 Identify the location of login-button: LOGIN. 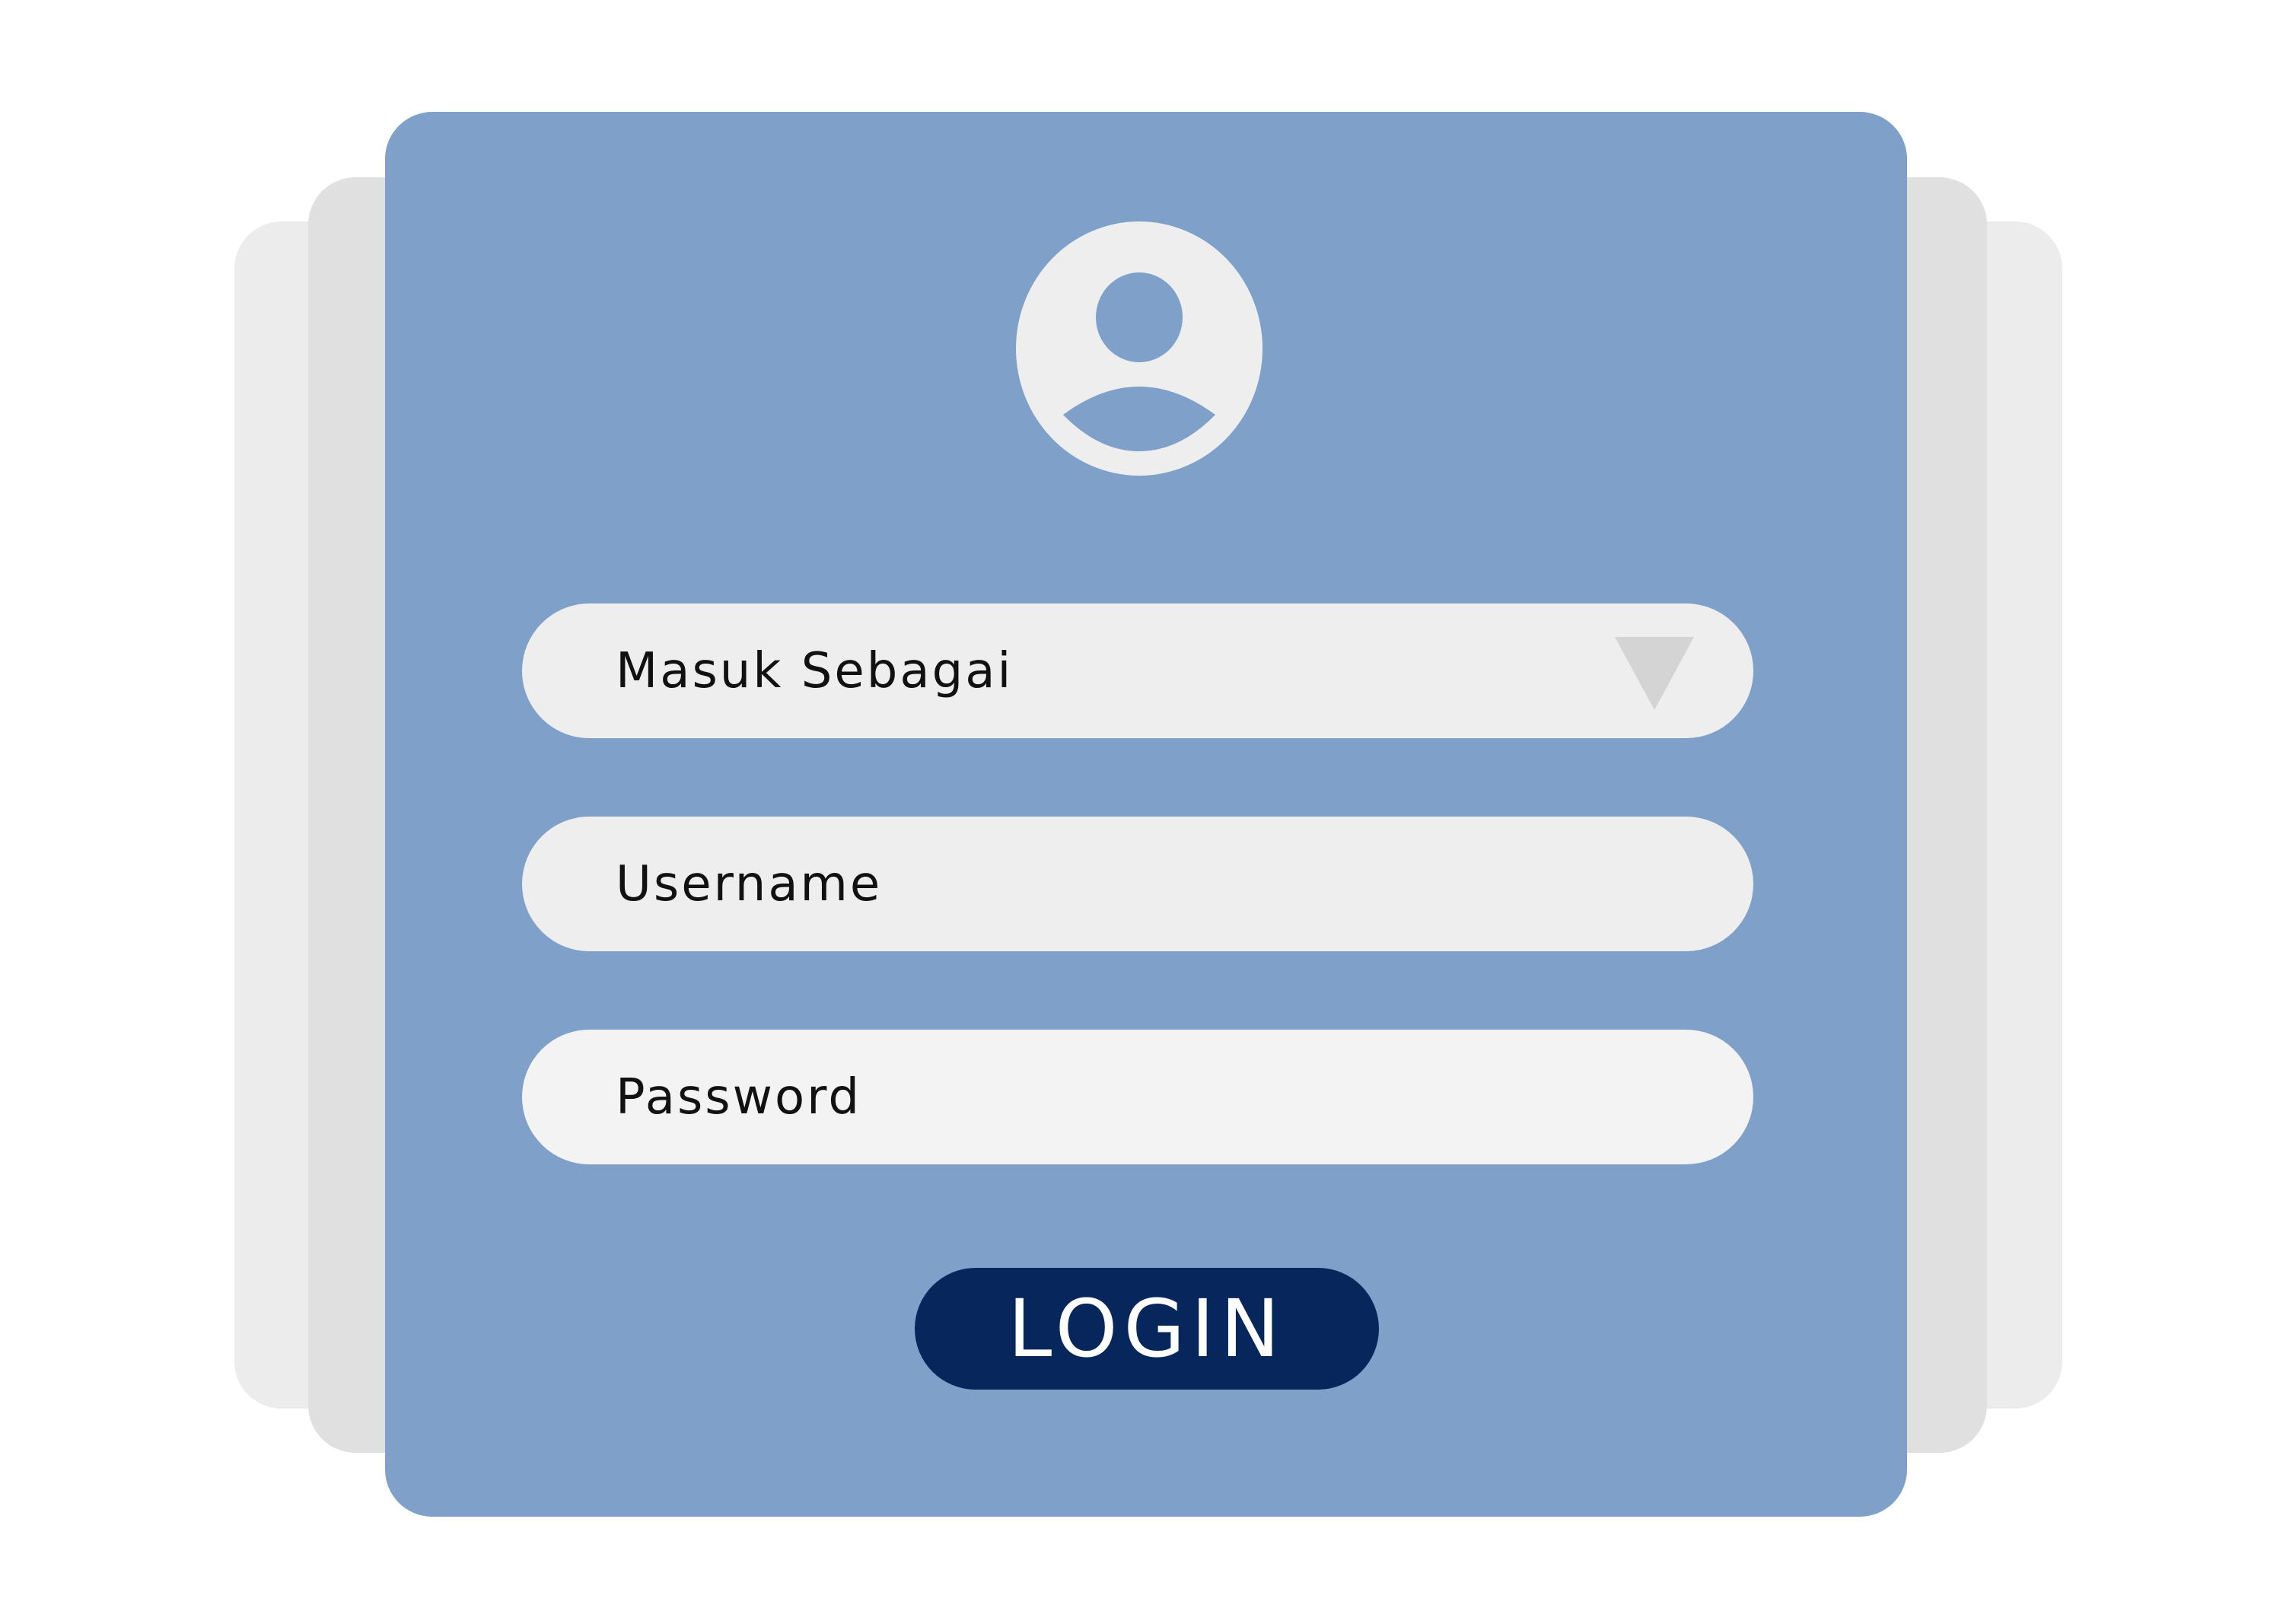
(1147, 1329).